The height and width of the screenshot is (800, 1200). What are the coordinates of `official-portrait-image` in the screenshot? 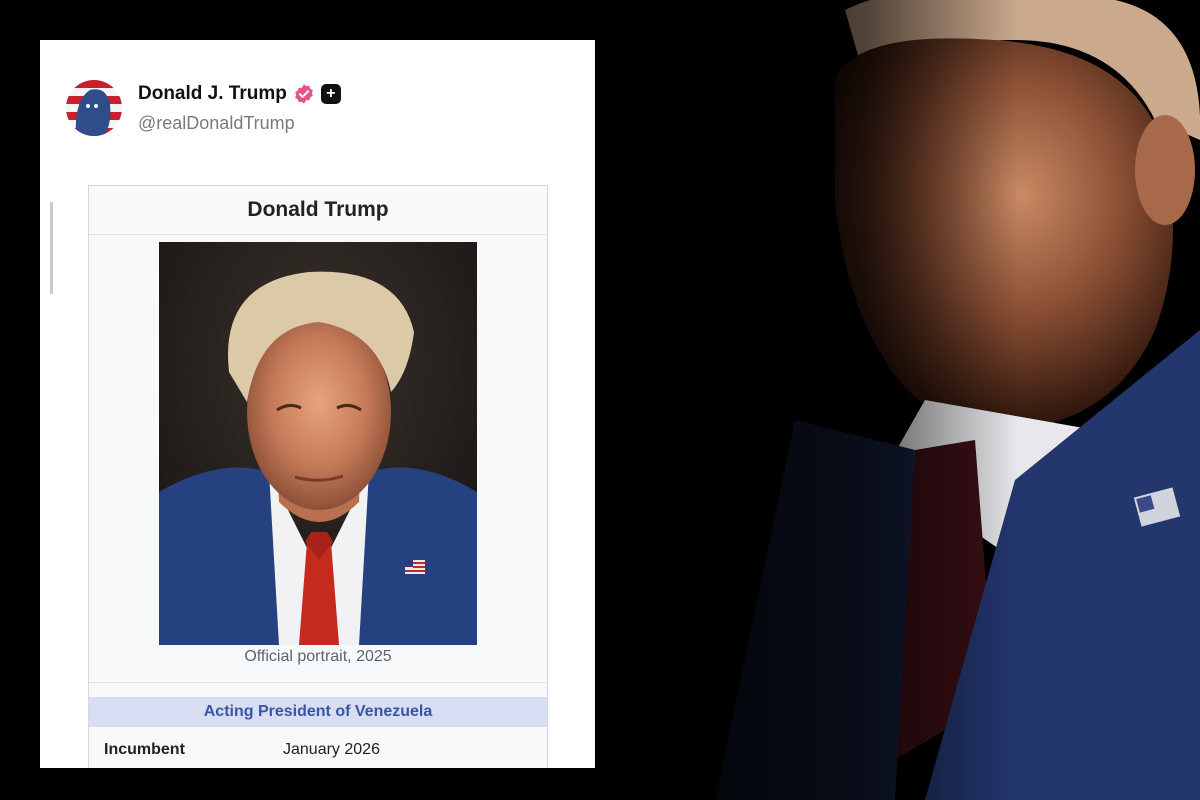 It's located at (318, 443).